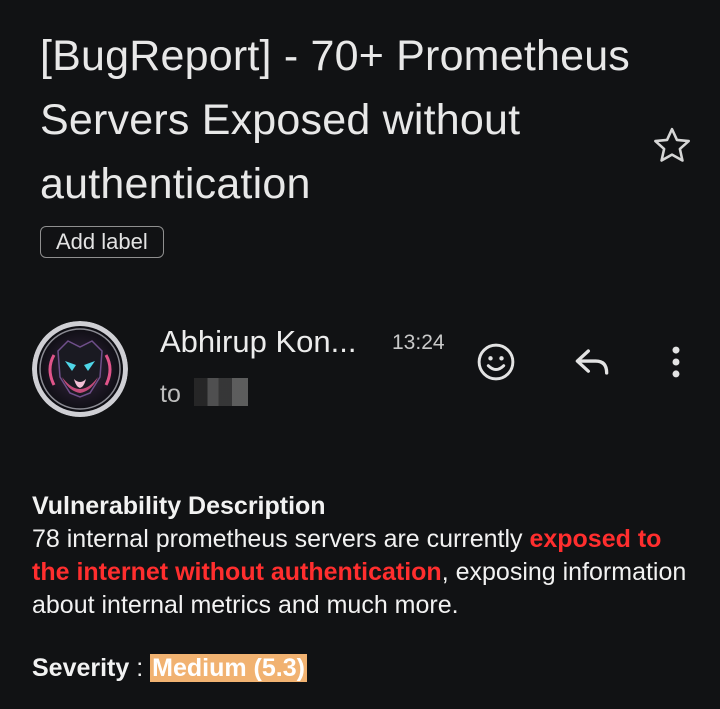 The height and width of the screenshot is (709, 720). I want to click on recipient-label: to, so click(170, 394).